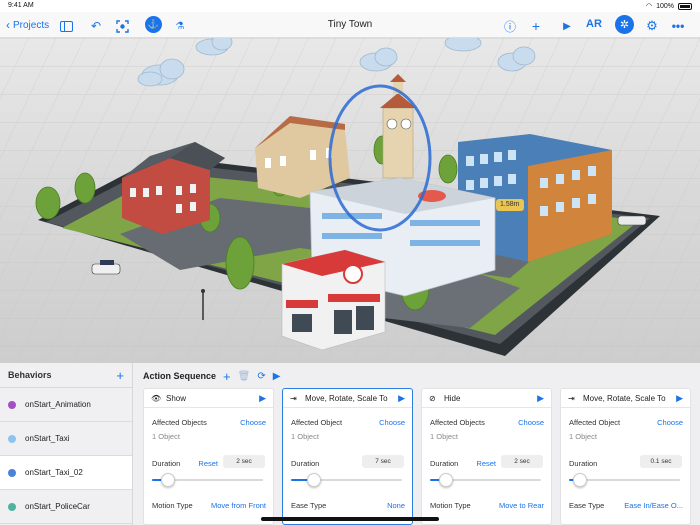 This screenshot has width=700, height=525. What do you see at coordinates (58, 404) in the screenshot?
I see `behavior-label: onStart_Animation` at bounding box center [58, 404].